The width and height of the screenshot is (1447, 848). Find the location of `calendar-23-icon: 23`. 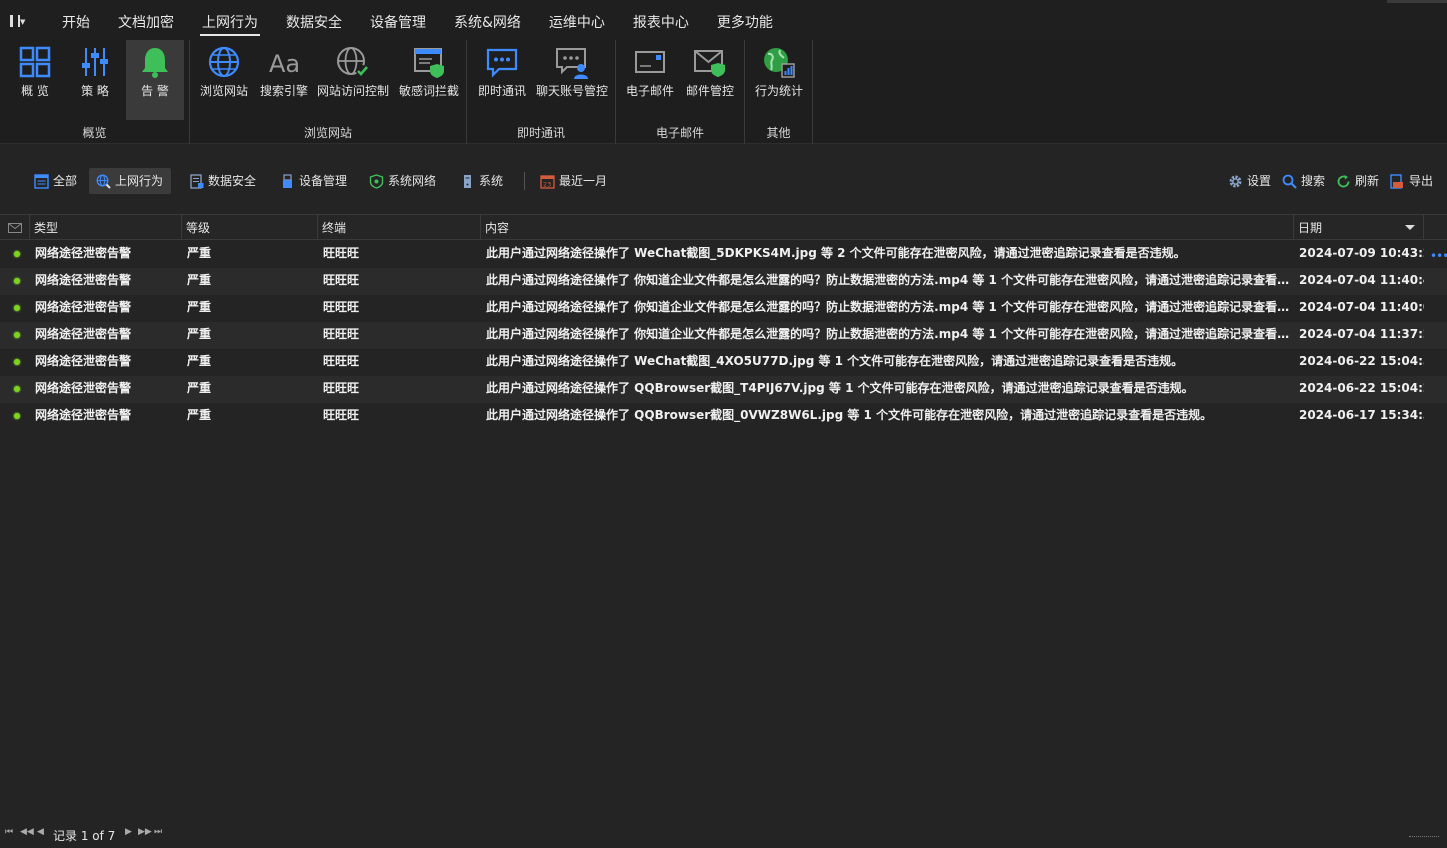

calendar-23-icon: 23 is located at coordinates (547, 182).